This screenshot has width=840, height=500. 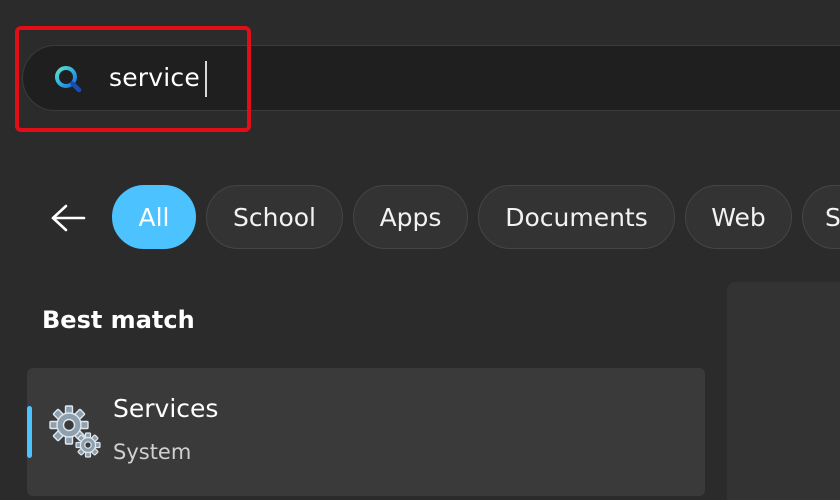 I want to click on filter-chip-school: School, so click(x=274, y=217).